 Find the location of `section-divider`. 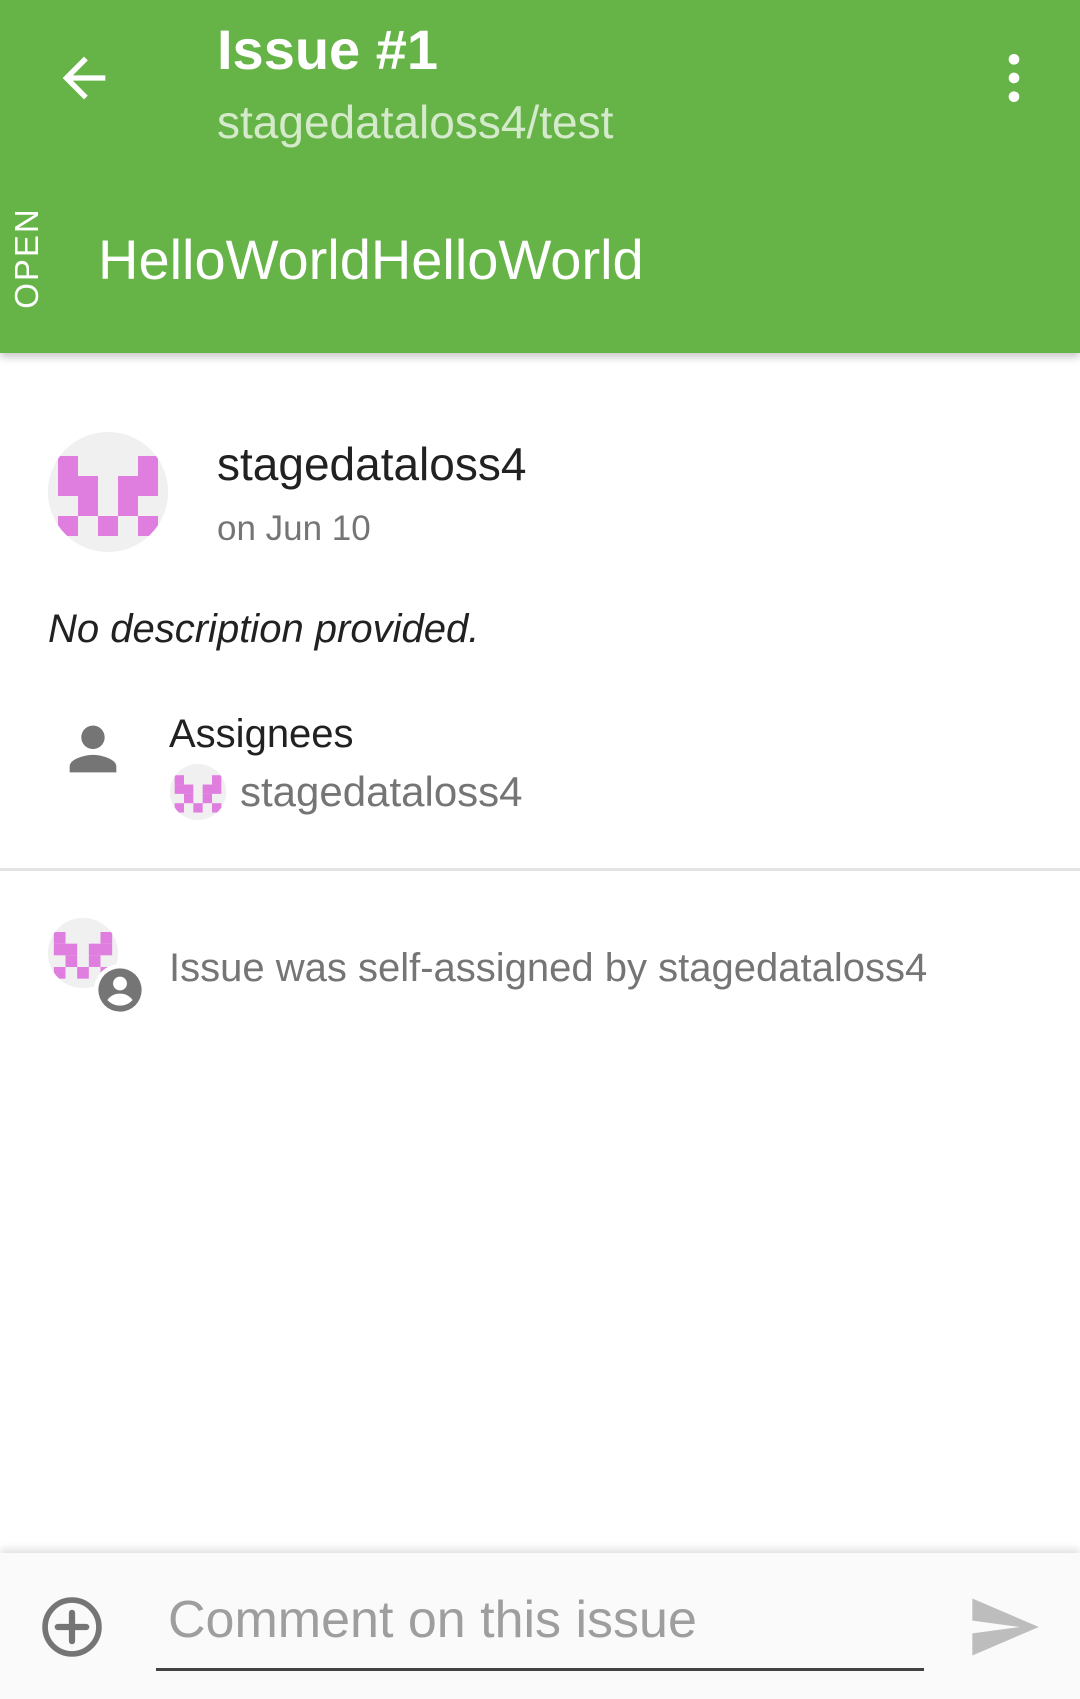

section-divider is located at coordinates (540, 869).